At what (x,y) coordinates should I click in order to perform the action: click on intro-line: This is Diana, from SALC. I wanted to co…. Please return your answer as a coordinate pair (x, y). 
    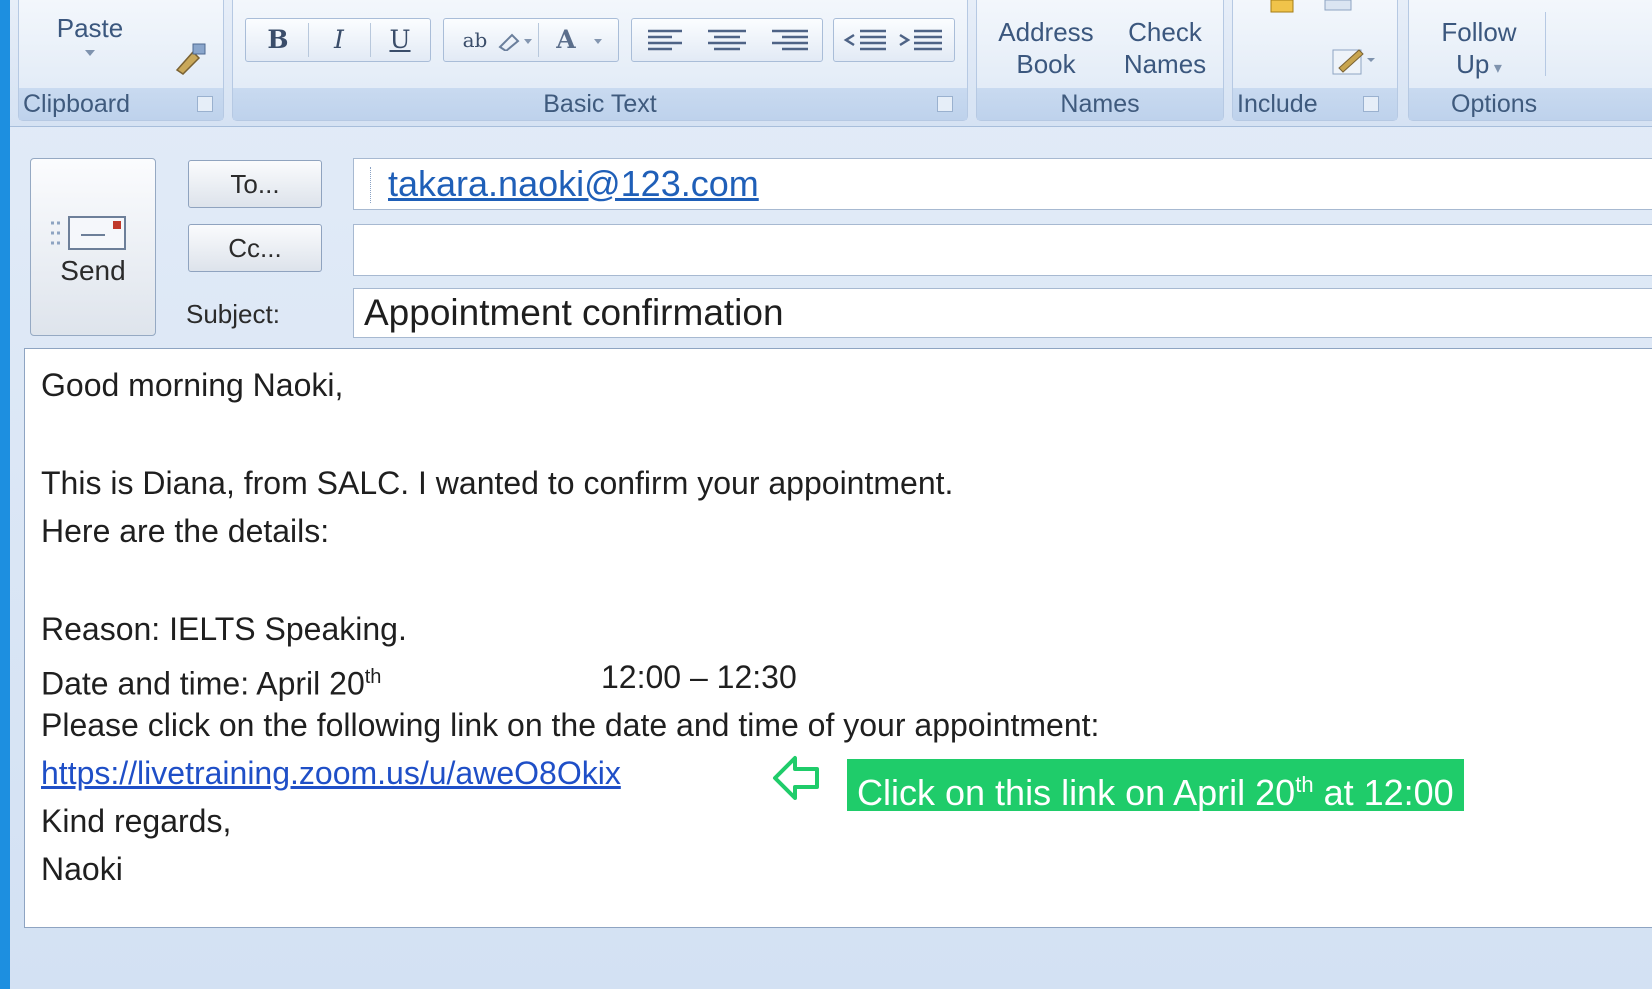
    Looking at the image, I should click on (497, 483).